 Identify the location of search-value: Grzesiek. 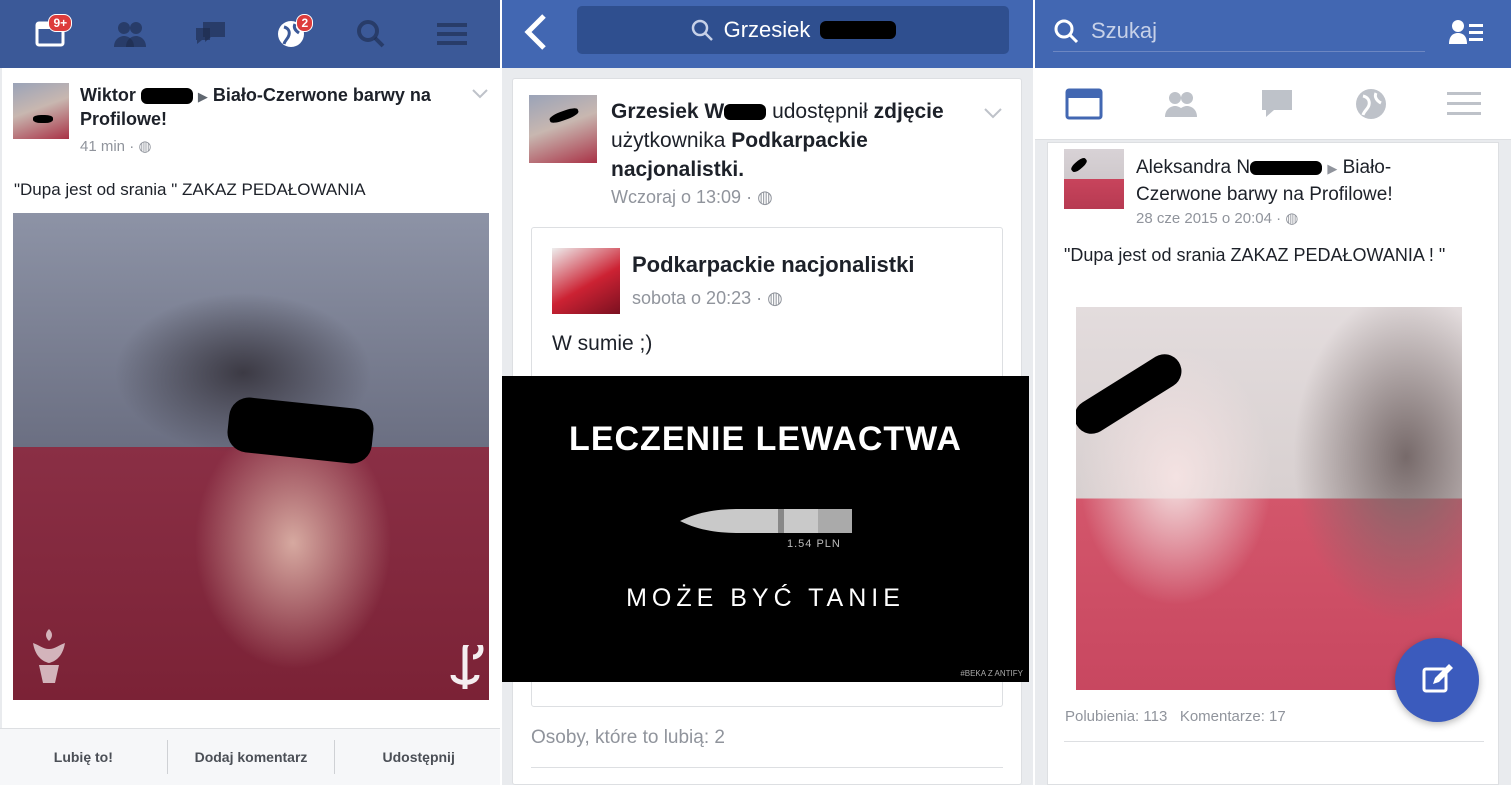
(767, 29).